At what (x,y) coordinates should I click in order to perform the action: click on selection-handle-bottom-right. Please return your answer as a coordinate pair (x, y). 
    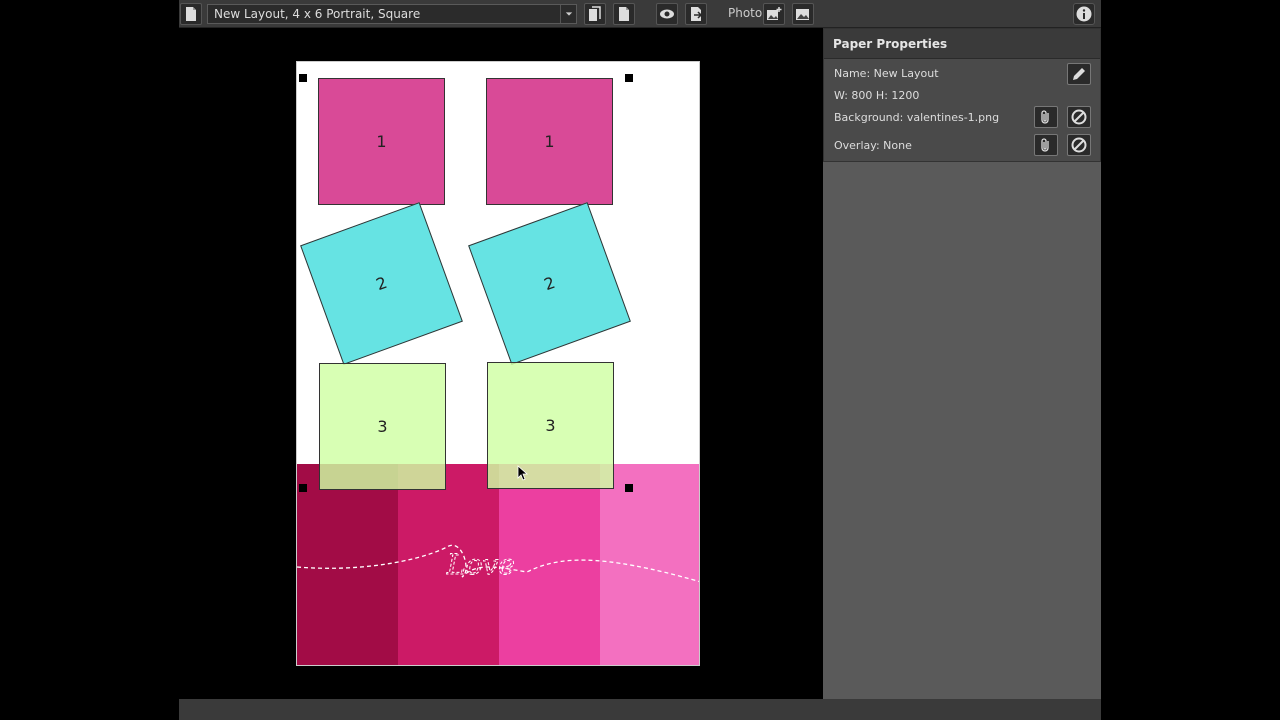
    Looking at the image, I should click on (629, 488).